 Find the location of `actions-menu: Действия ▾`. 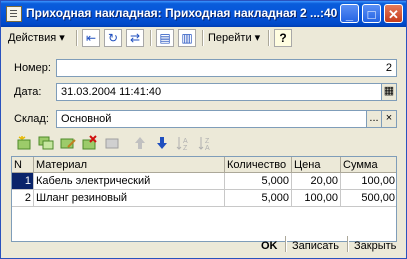

actions-menu: Действия ▾ is located at coordinates (36, 38).